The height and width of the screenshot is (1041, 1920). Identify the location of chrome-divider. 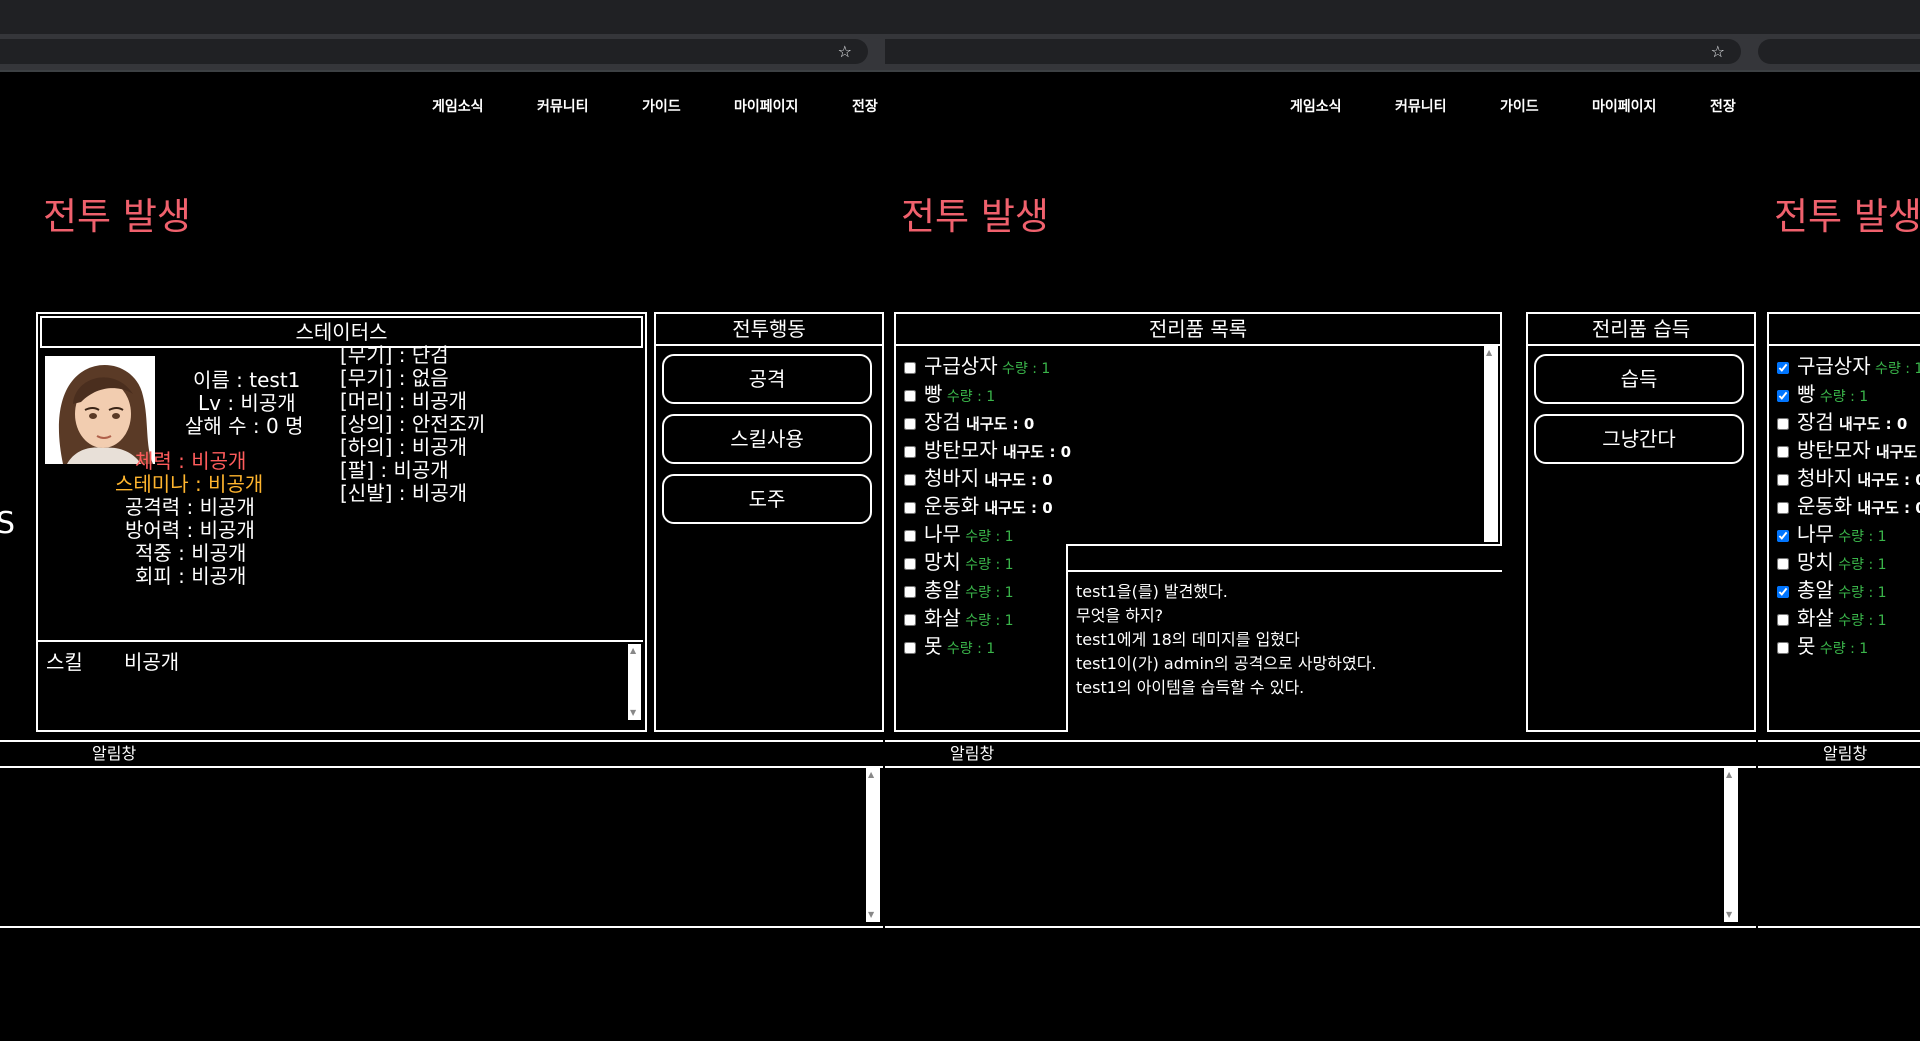
(1839, 71).